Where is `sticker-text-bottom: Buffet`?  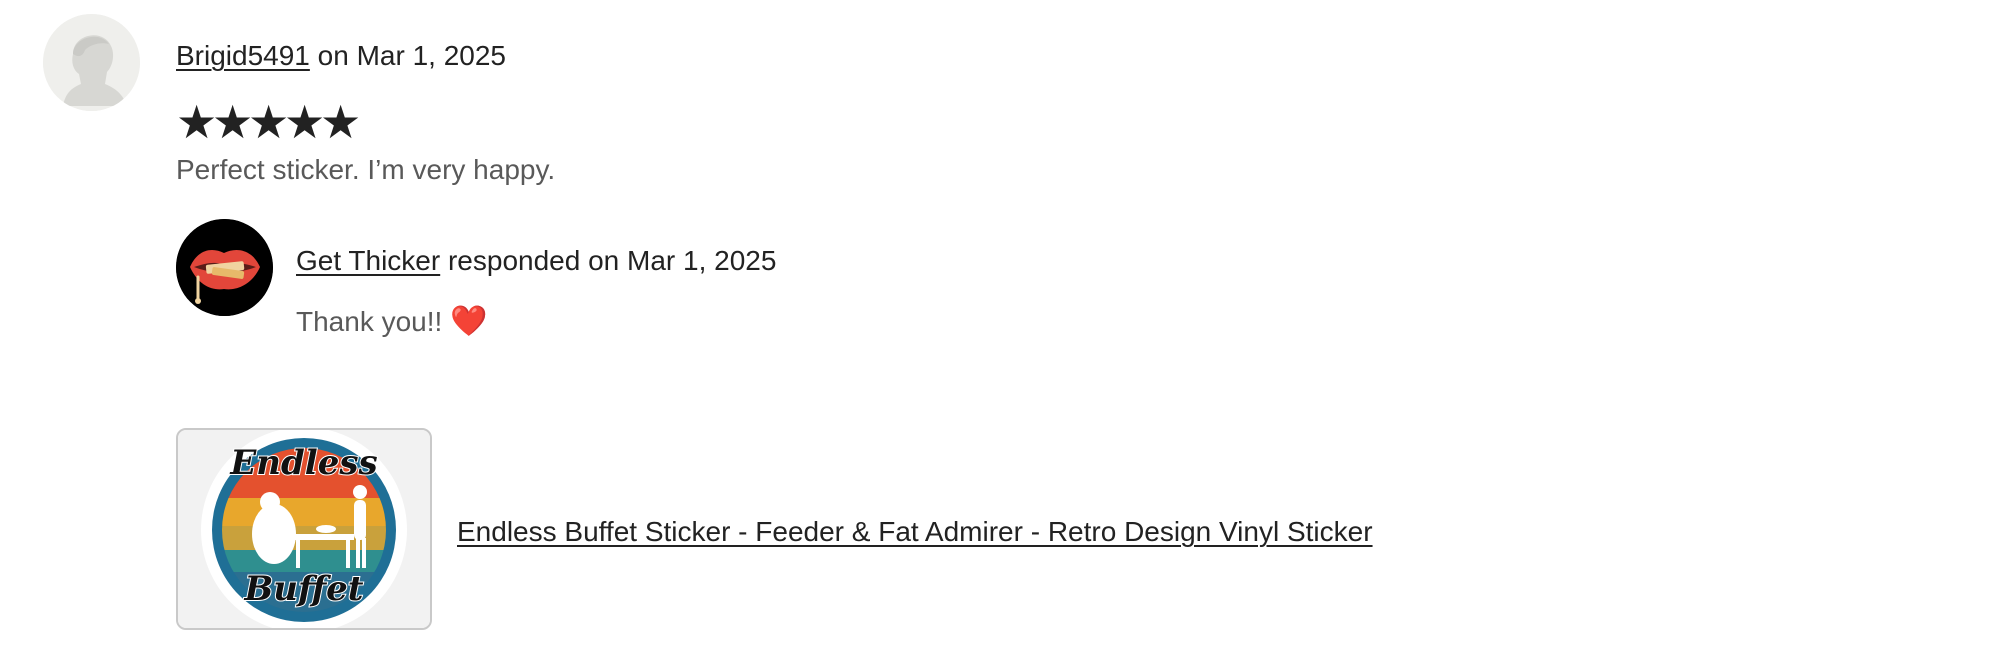
sticker-text-bottom: Buffet is located at coordinates (304, 589).